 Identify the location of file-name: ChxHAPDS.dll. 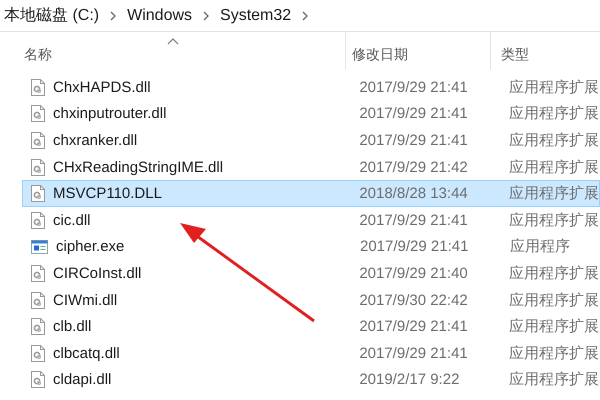
(102, 87).